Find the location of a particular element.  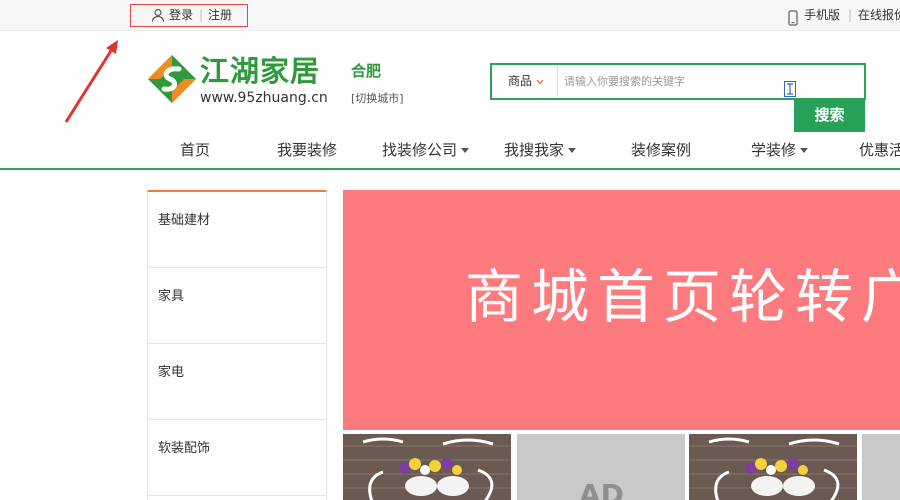

nav-item-renovate: 我要装修 is located at coordinates (307, 150).